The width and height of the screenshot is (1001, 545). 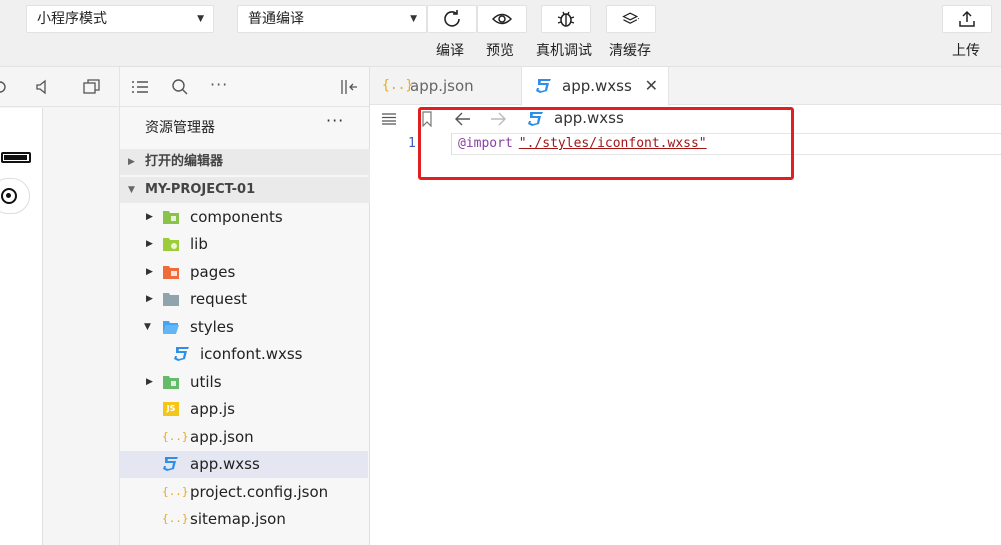 I want to click on tree-item-label: request, so click(x=219, y=299).